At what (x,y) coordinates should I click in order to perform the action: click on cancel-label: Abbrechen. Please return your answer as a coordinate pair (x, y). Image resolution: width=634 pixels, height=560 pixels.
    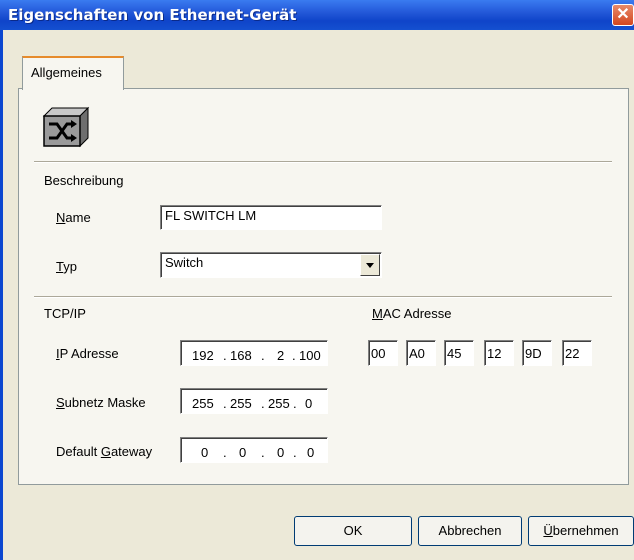
    Looking at the image, I should click on (470, 530).